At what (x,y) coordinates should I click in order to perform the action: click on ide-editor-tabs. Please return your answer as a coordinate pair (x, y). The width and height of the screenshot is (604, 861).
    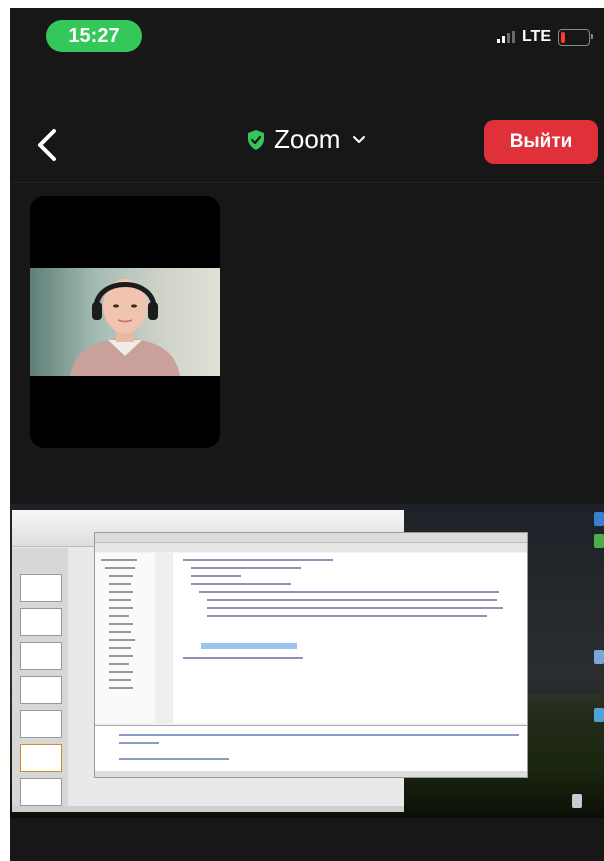
    Looking at the image, I should click on (311, 547).